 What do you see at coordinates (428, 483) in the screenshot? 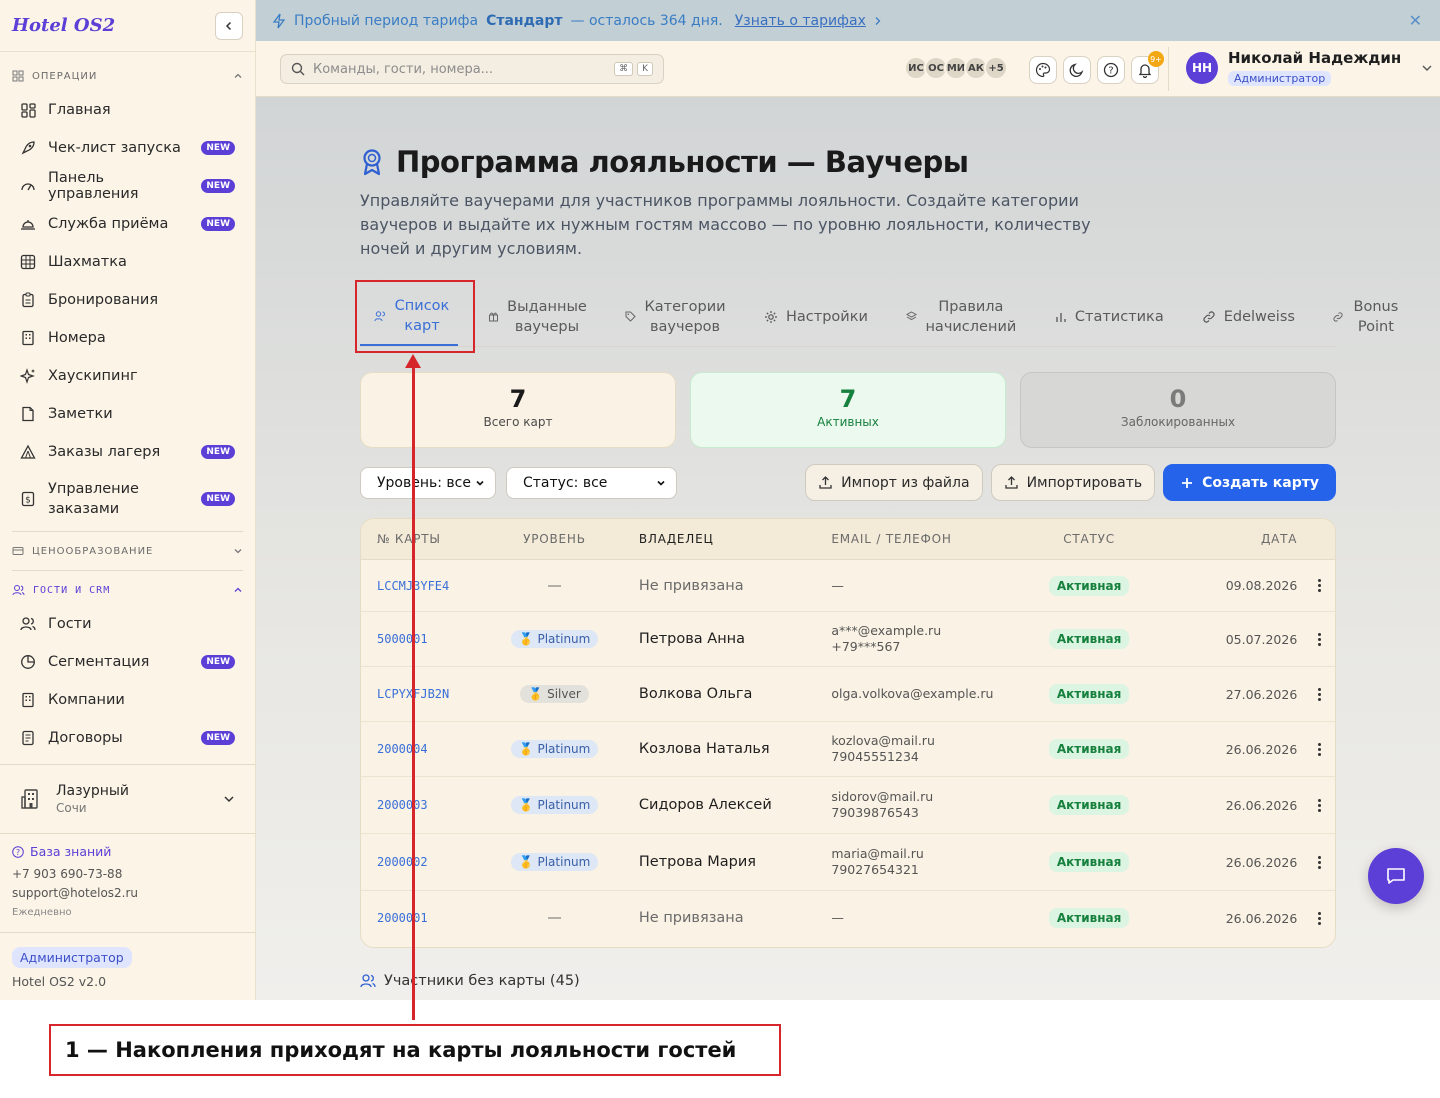
I see `level-filter-select: Уровень: все` at bounding box center [428, 483].